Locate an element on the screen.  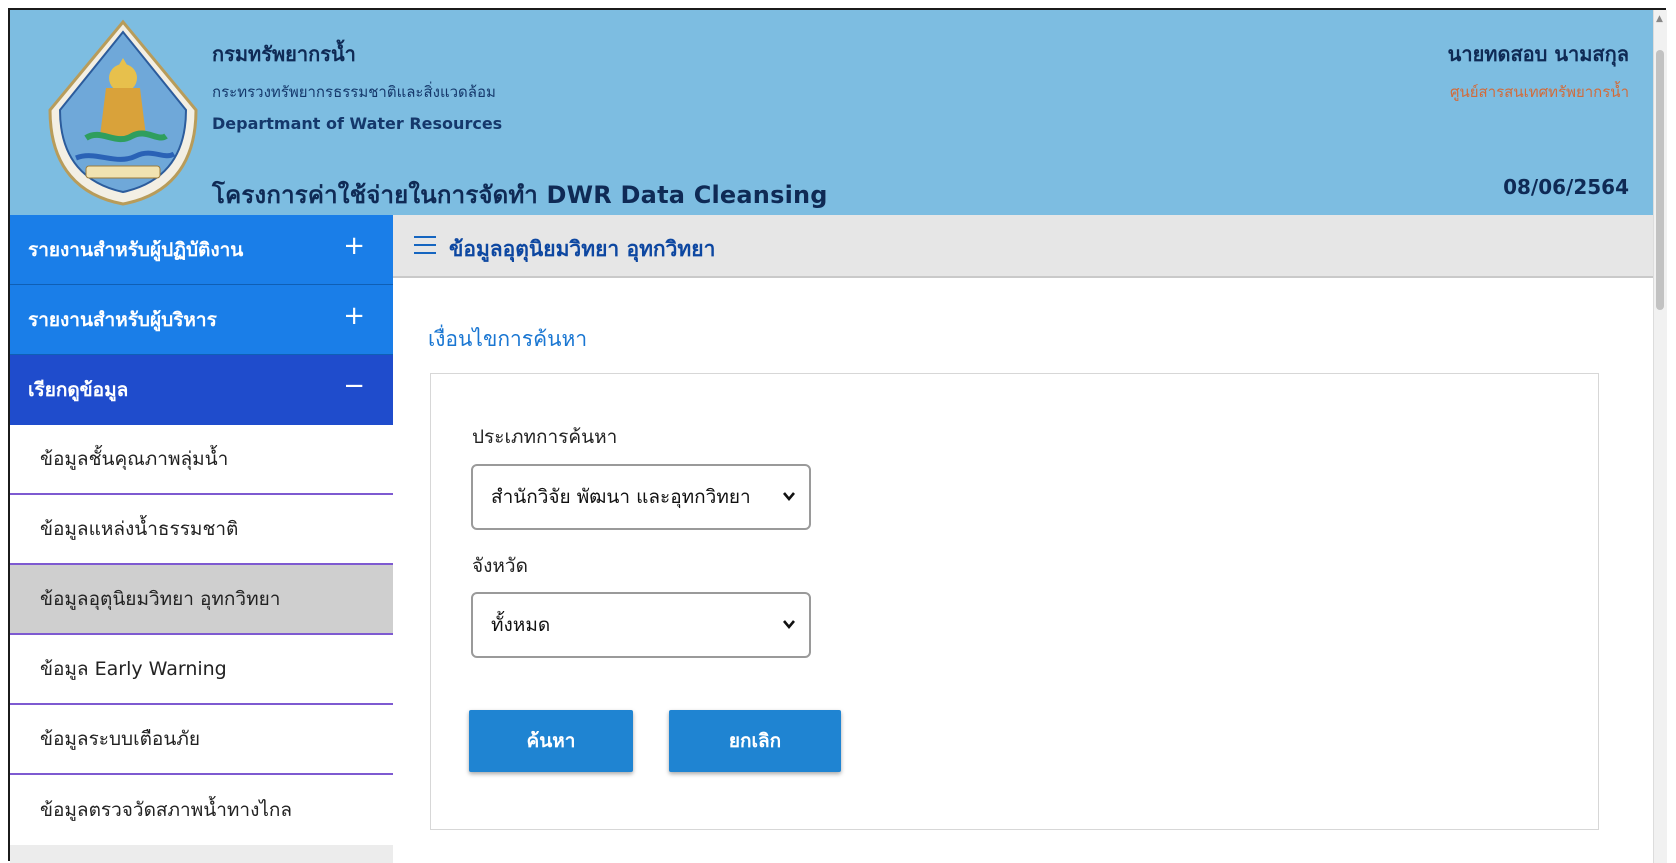
sidebar-item-natural-water-sources: ข้อมูลแหล่งน้ำธรรมชาติ is located at coordinates (201, 530).